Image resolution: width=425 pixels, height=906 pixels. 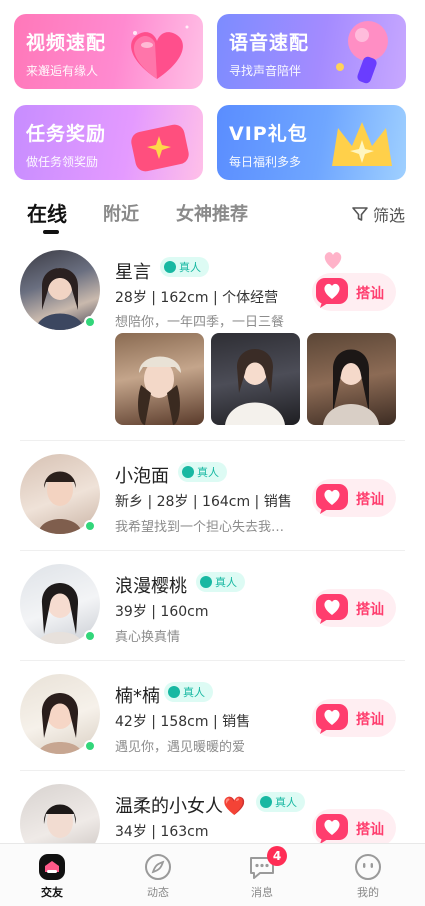 I want to click on video-match-subtitle: 来邂逅有缘人, so click(x=62, y=71).